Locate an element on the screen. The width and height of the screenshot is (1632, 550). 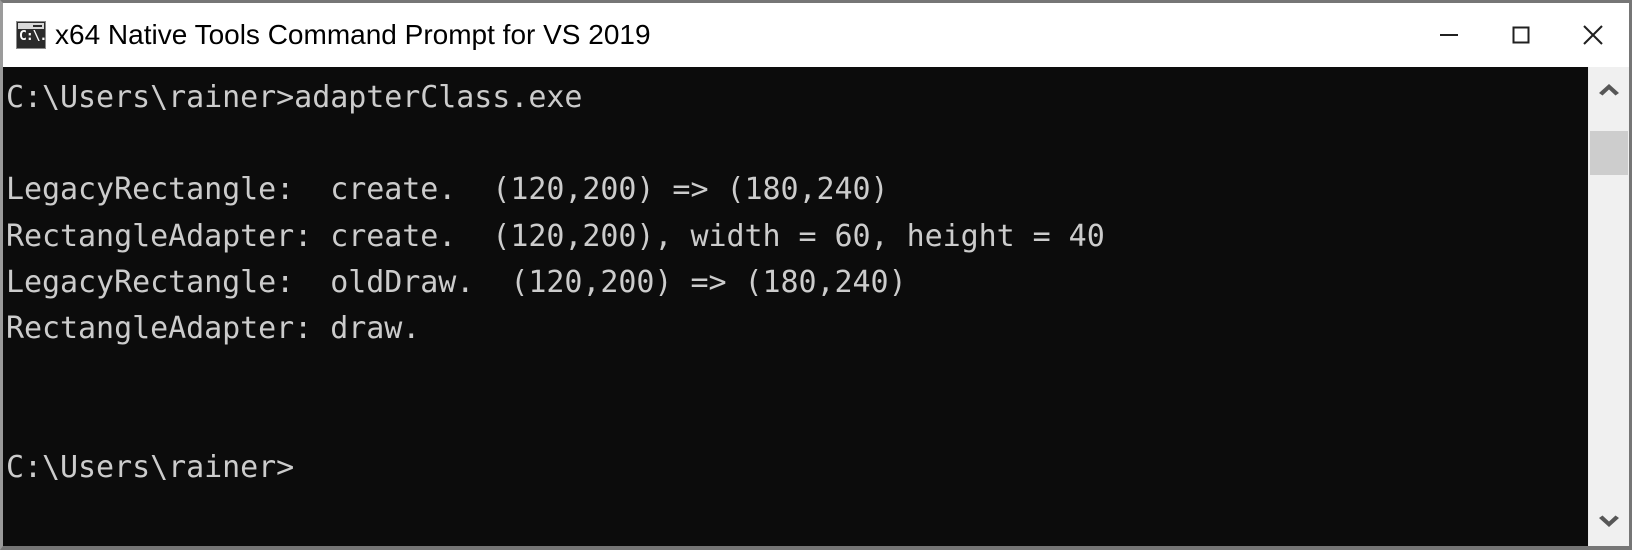
close-button is located at coordinates (1593, 35).